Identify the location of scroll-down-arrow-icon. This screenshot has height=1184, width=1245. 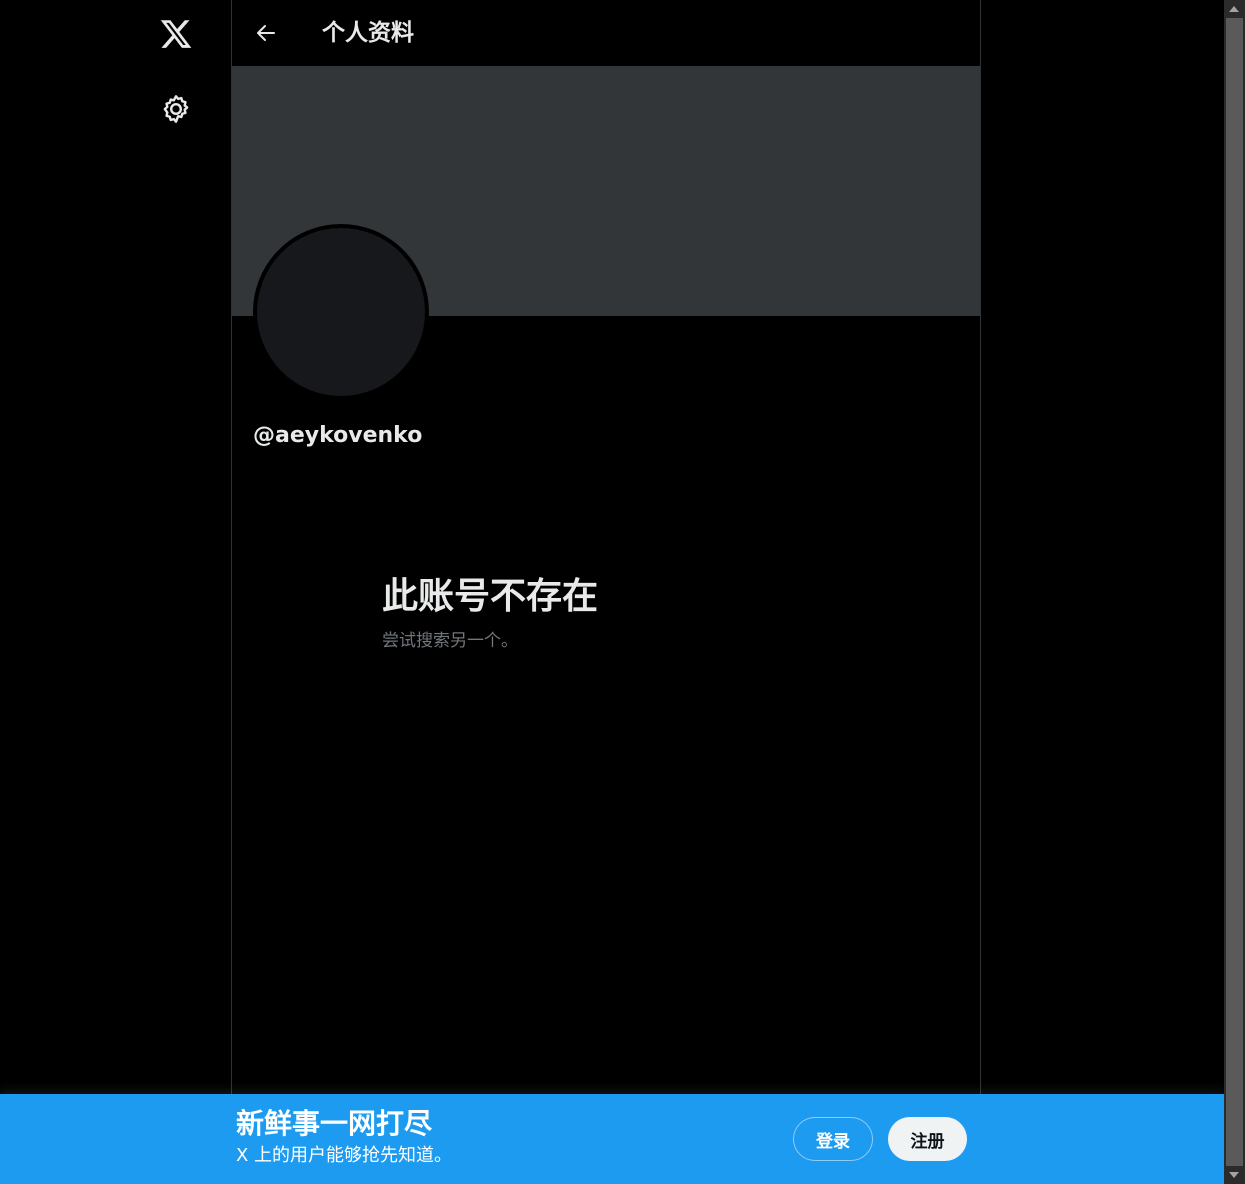
(1234, 1175).